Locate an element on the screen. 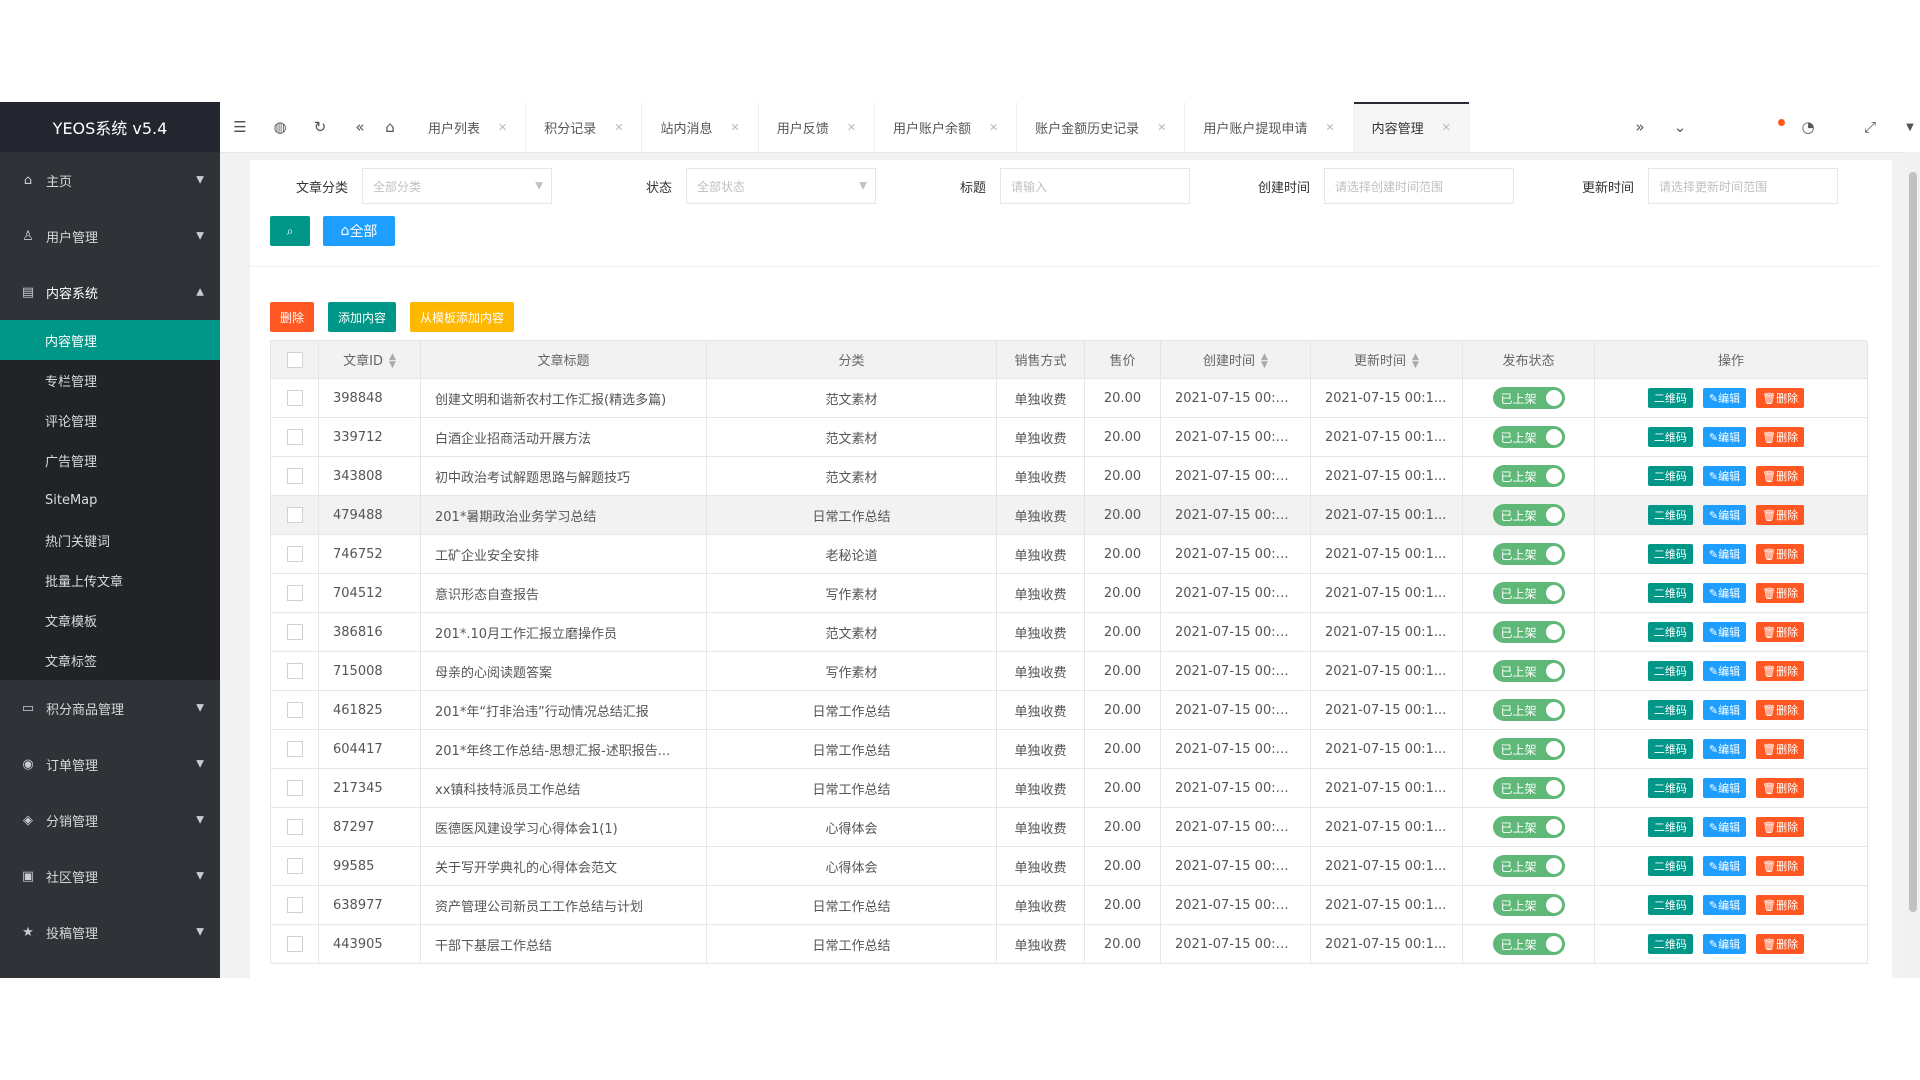 The width and height of the screenshot is (1920, 1080). tabs-scroll-right-icon: » is located at coordinates (1640, 127).